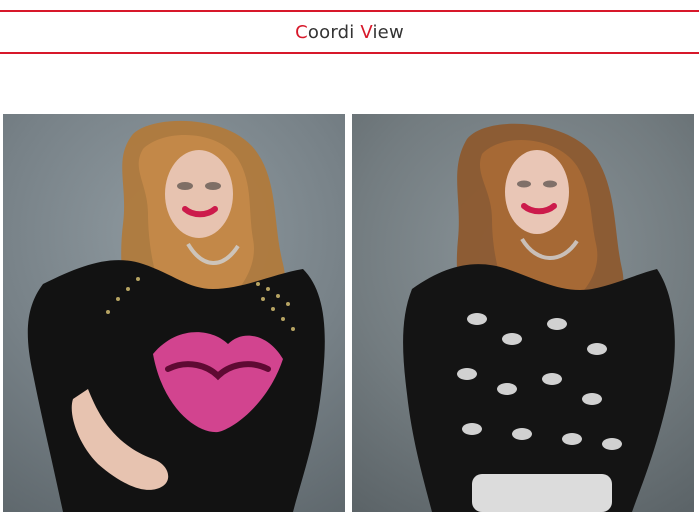 This screenshot has height=520, width=699. Describe the element at coordinates (334, 32) in the screenshot. I see `title-part-1: oordi` at that location.